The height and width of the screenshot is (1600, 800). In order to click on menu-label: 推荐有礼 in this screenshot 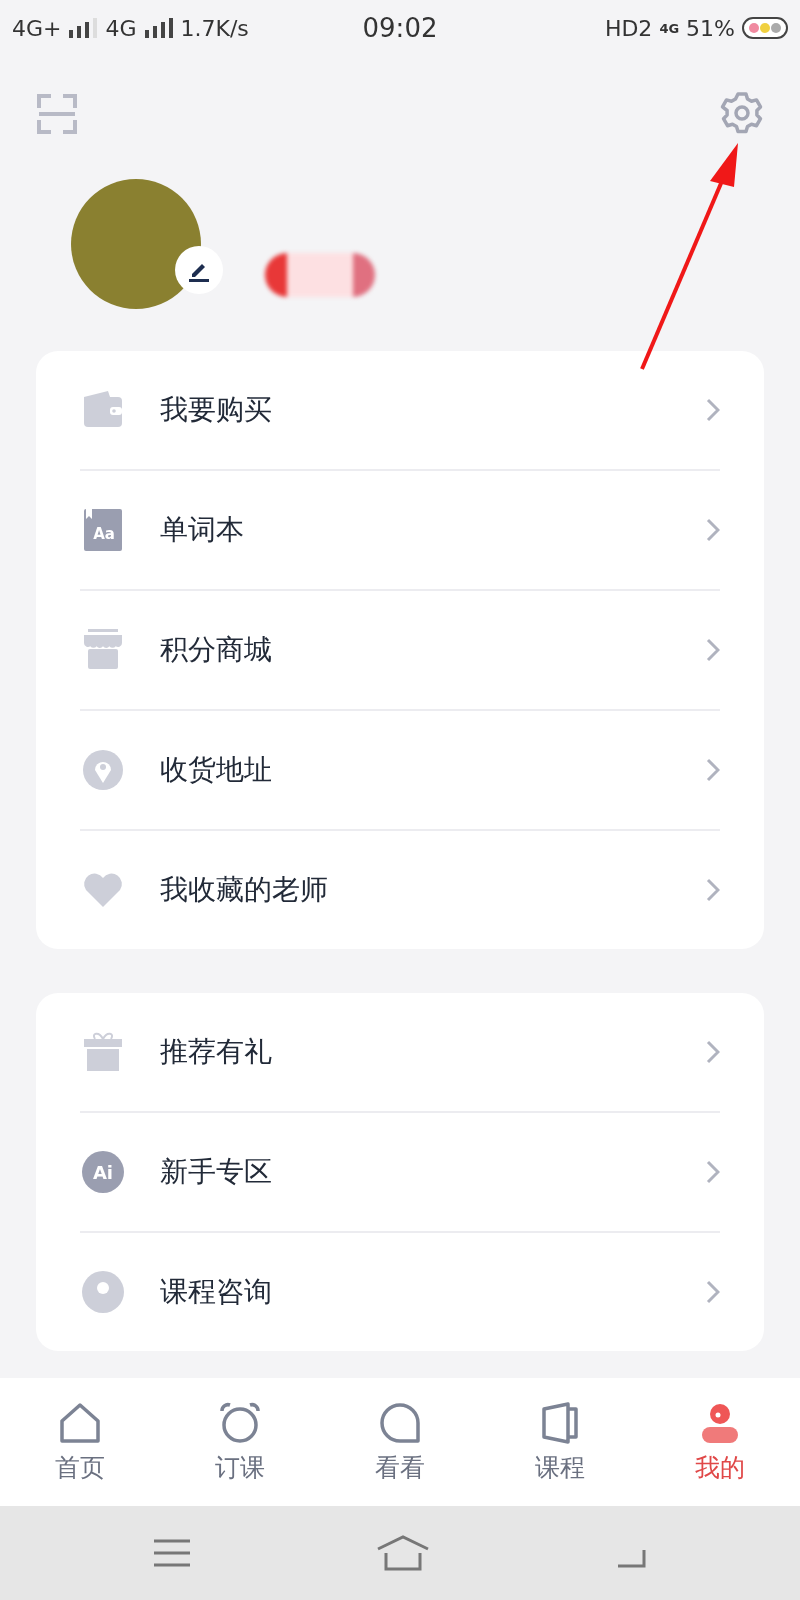, I will do `click(216, 1052)`.